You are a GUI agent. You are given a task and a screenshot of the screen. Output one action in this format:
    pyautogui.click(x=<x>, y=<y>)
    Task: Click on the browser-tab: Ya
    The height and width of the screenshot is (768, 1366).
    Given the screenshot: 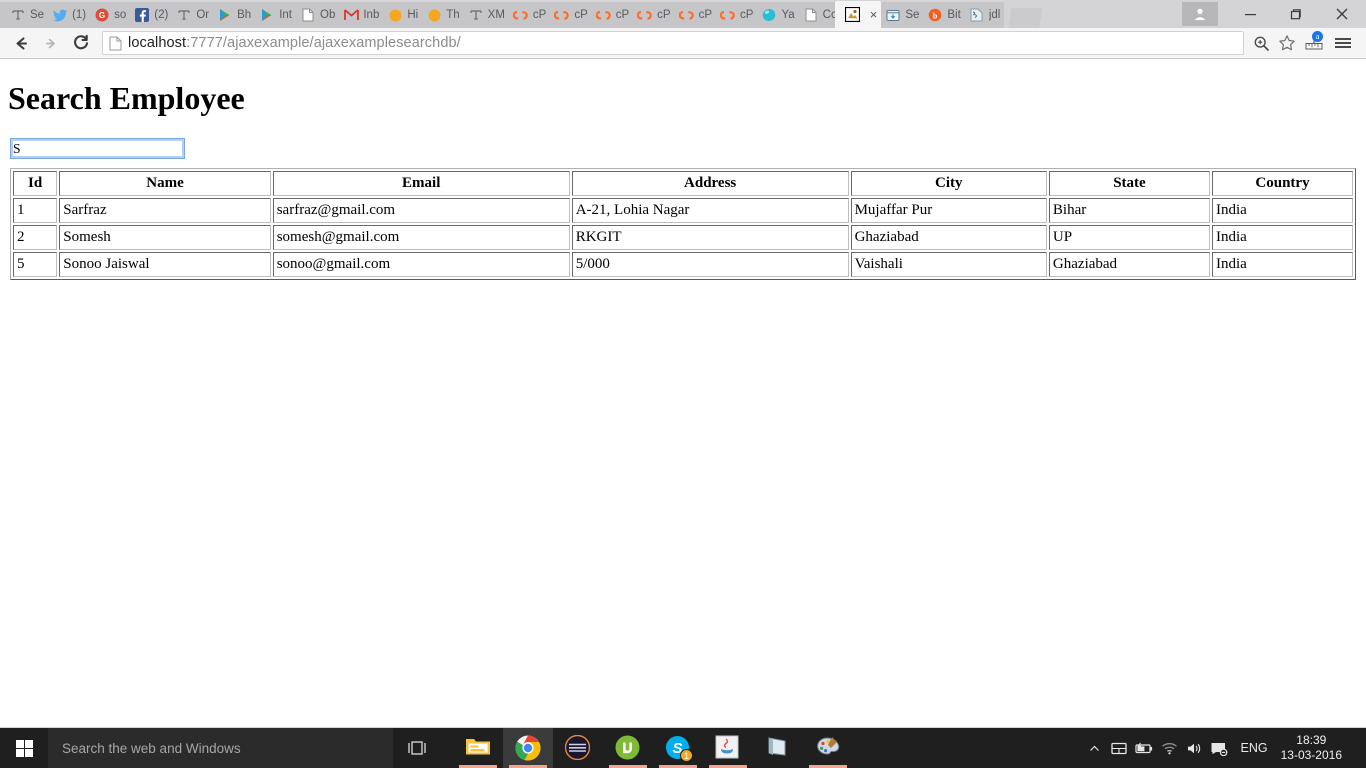 What is the action you would take?
    pyautogui.click(x=775, y=15)
    